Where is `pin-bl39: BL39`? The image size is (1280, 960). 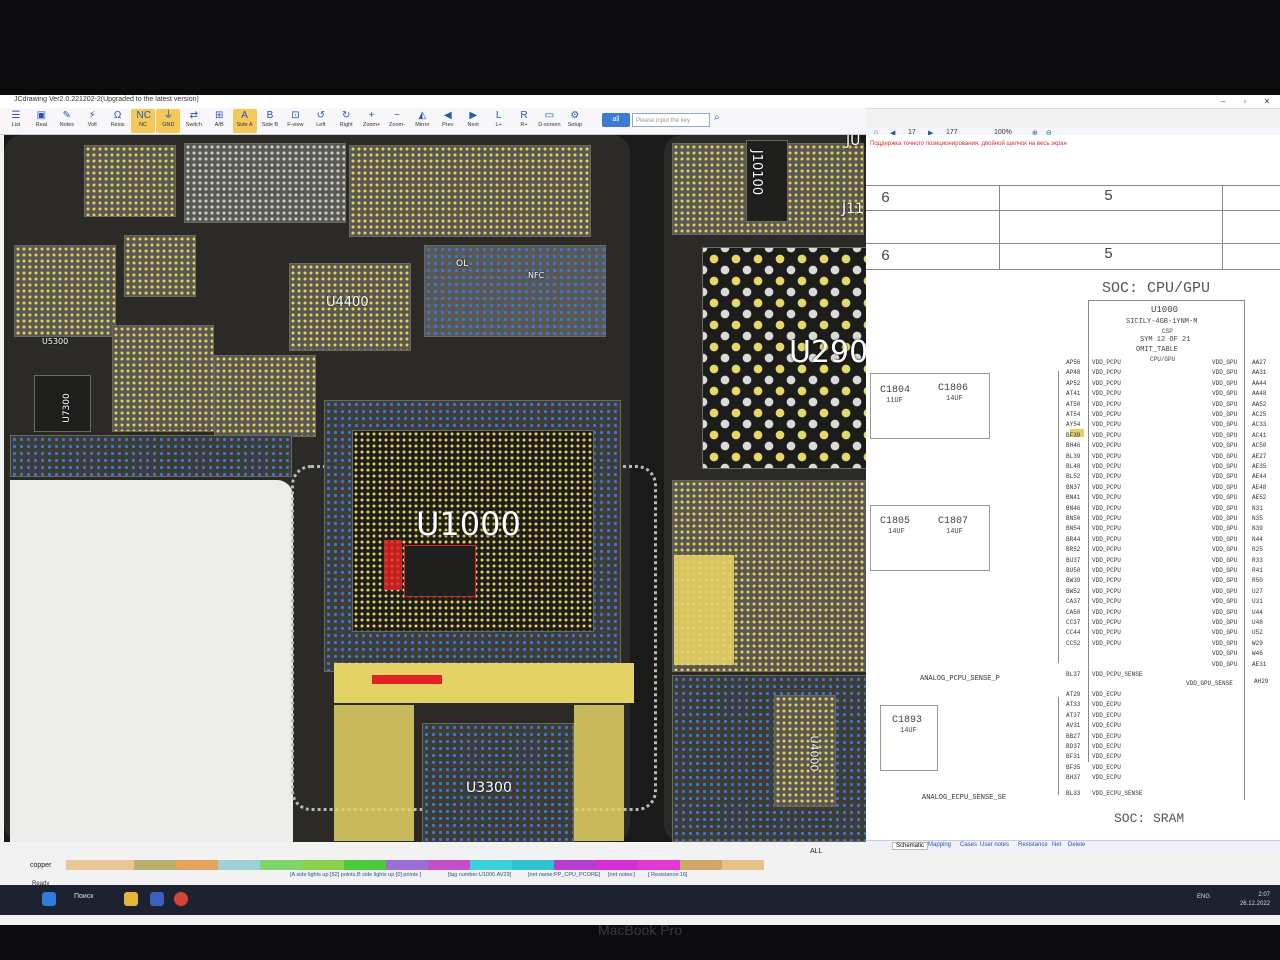 pin-bl39: BL39 is located at coordinates (1073, 456).